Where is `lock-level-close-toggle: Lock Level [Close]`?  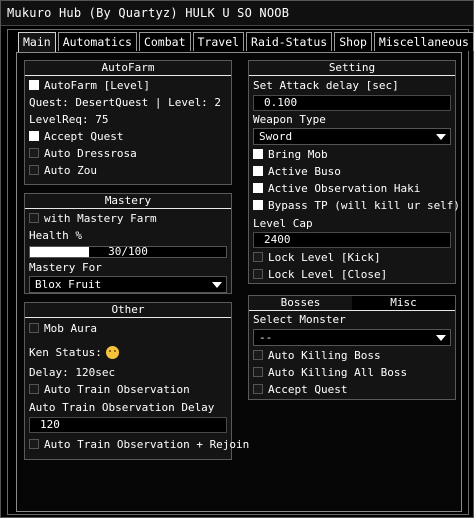
lock-level-close-toggle: Lock Level [Close] is located at coordinates (320, 274).